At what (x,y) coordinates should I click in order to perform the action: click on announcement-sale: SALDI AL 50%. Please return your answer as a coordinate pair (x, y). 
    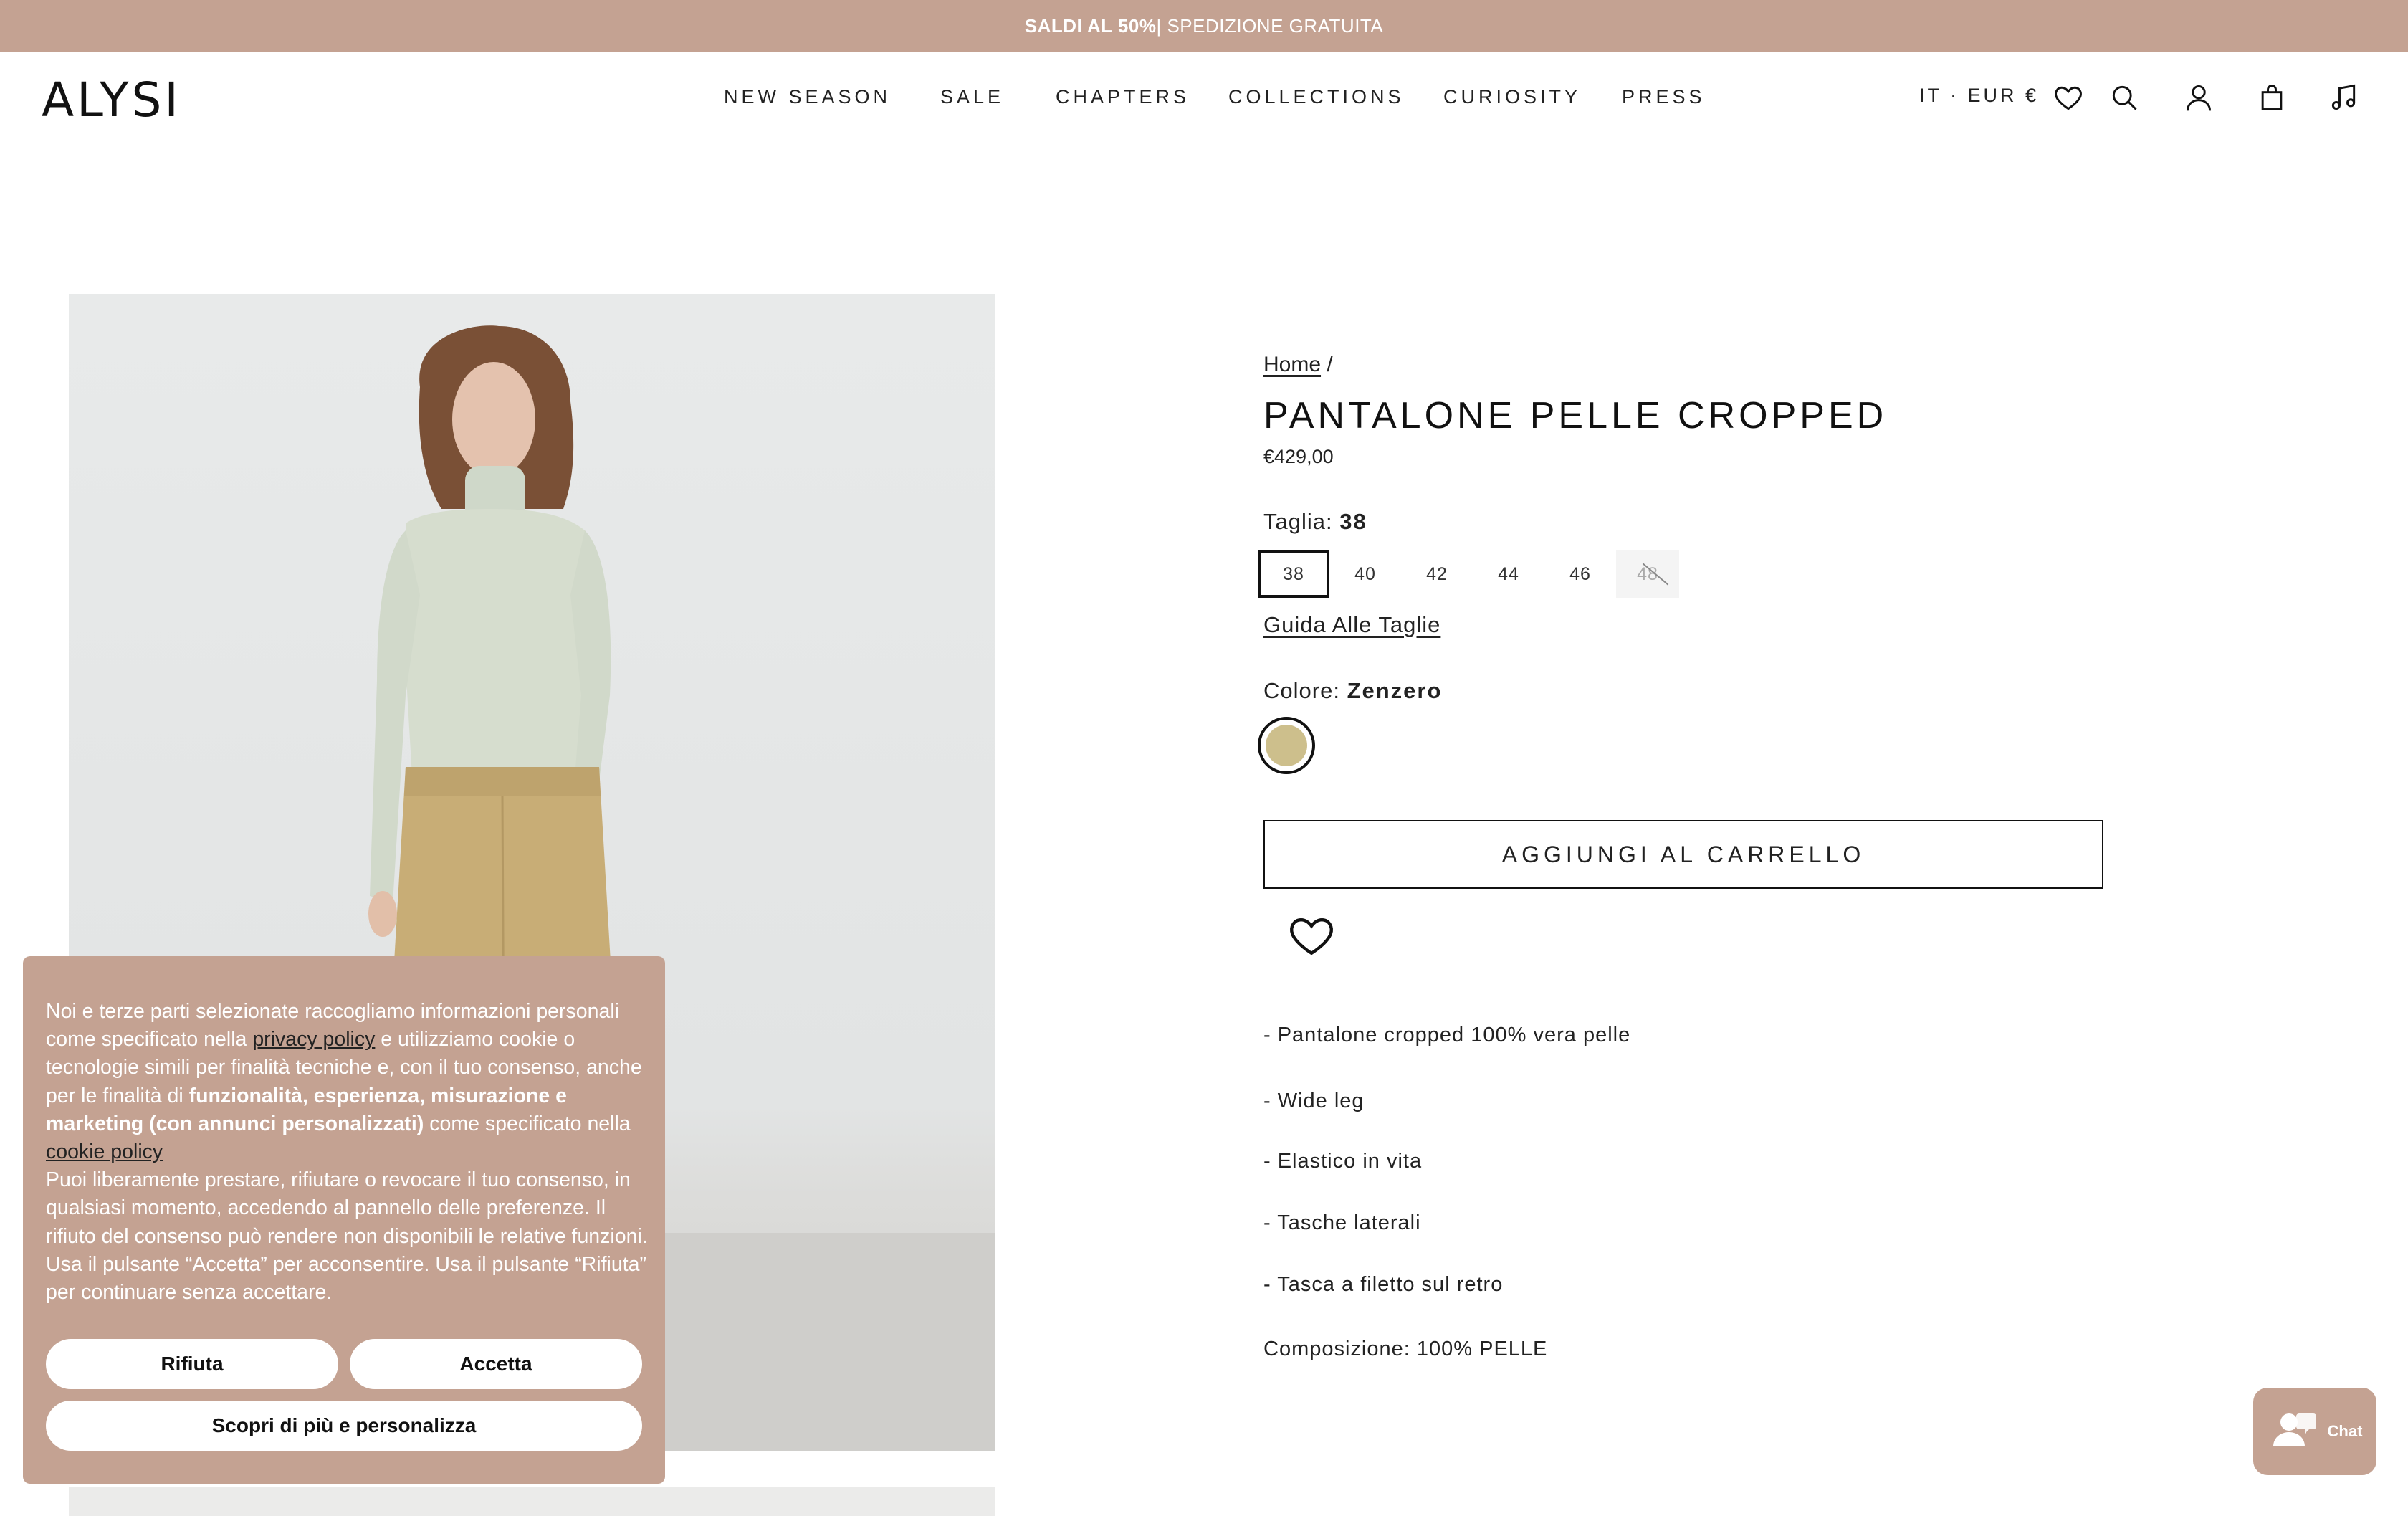
    Looking at the image, I should click on (1090, 25).